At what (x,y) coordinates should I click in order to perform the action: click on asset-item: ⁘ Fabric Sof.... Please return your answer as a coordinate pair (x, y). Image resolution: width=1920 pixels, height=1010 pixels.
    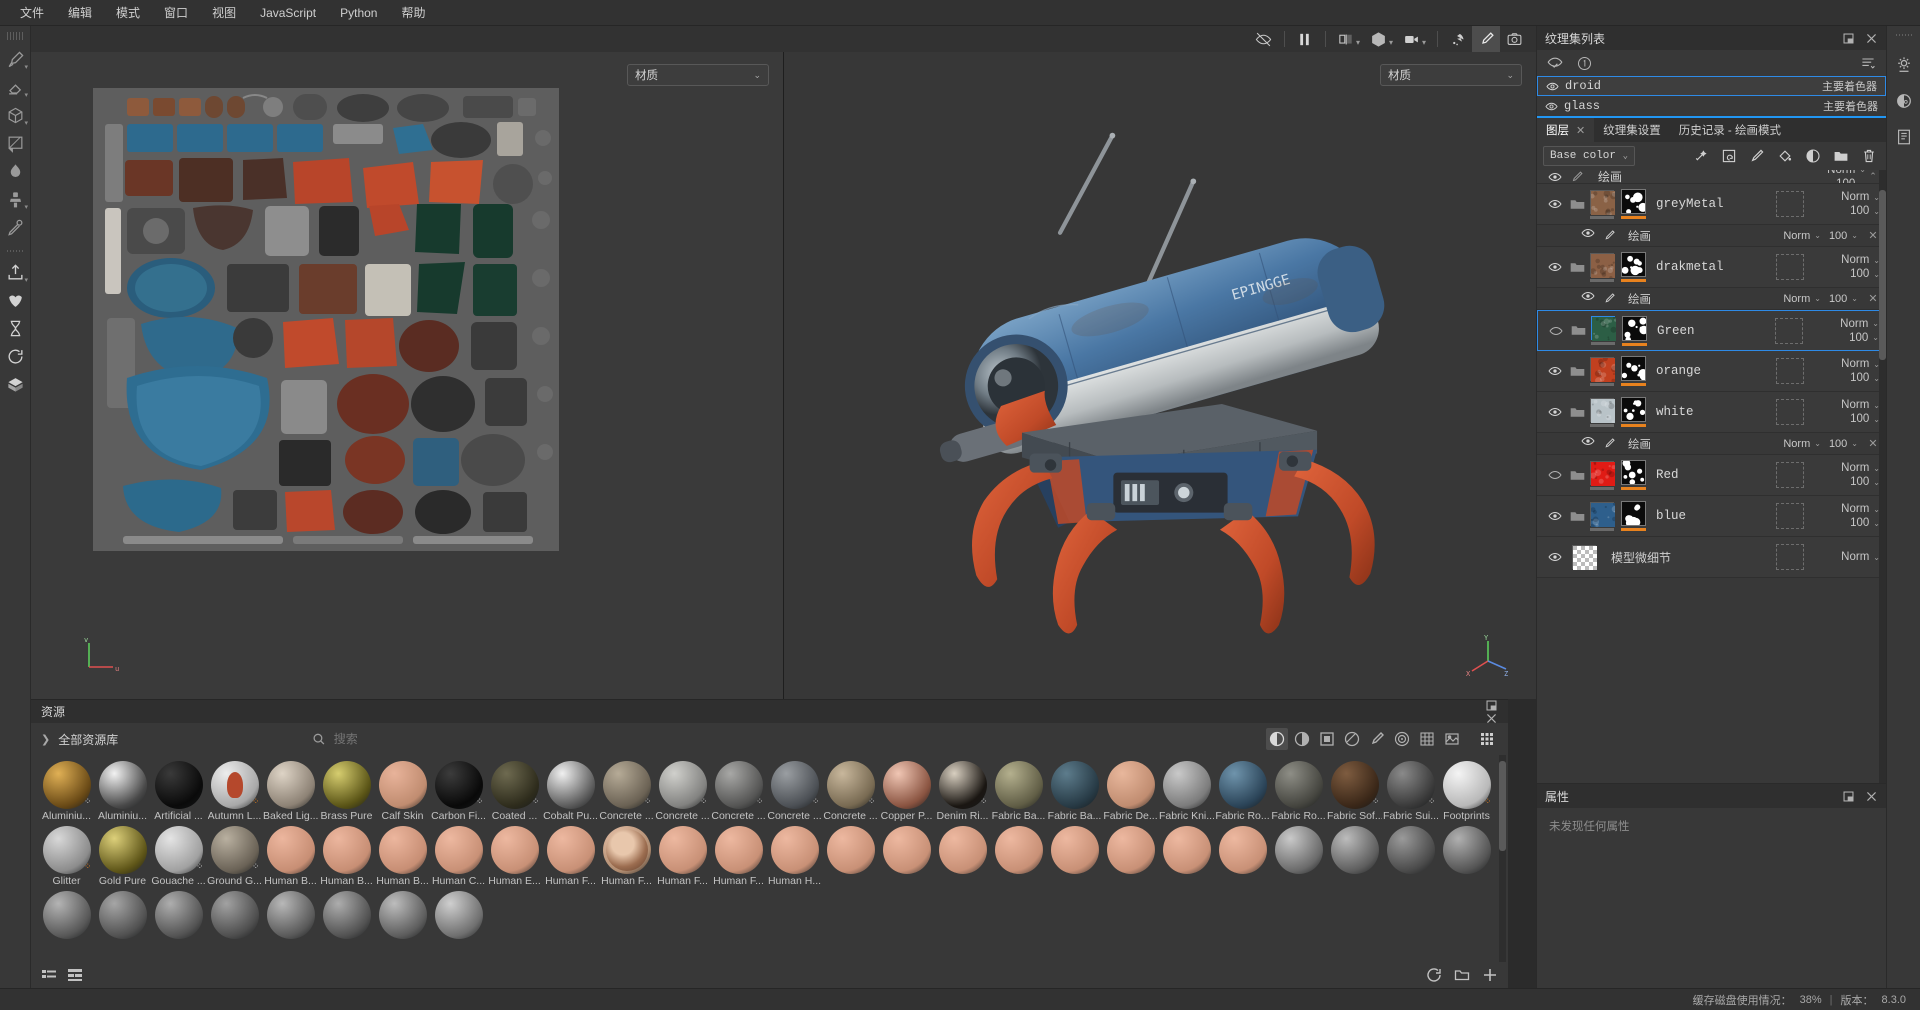
    Looking at the image, I should click on (1354, 793).